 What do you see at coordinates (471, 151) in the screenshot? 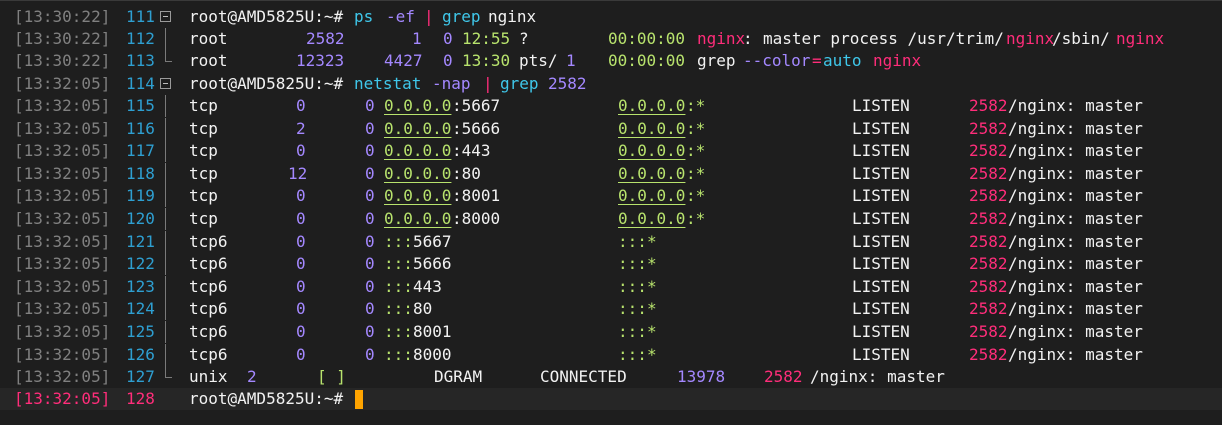
I see `netstat-local-port: :443` at bounding box center [471, 151].